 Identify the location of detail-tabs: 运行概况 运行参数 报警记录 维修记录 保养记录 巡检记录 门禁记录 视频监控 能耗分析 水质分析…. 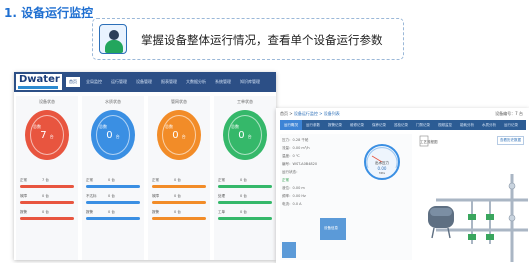
(403, 125).